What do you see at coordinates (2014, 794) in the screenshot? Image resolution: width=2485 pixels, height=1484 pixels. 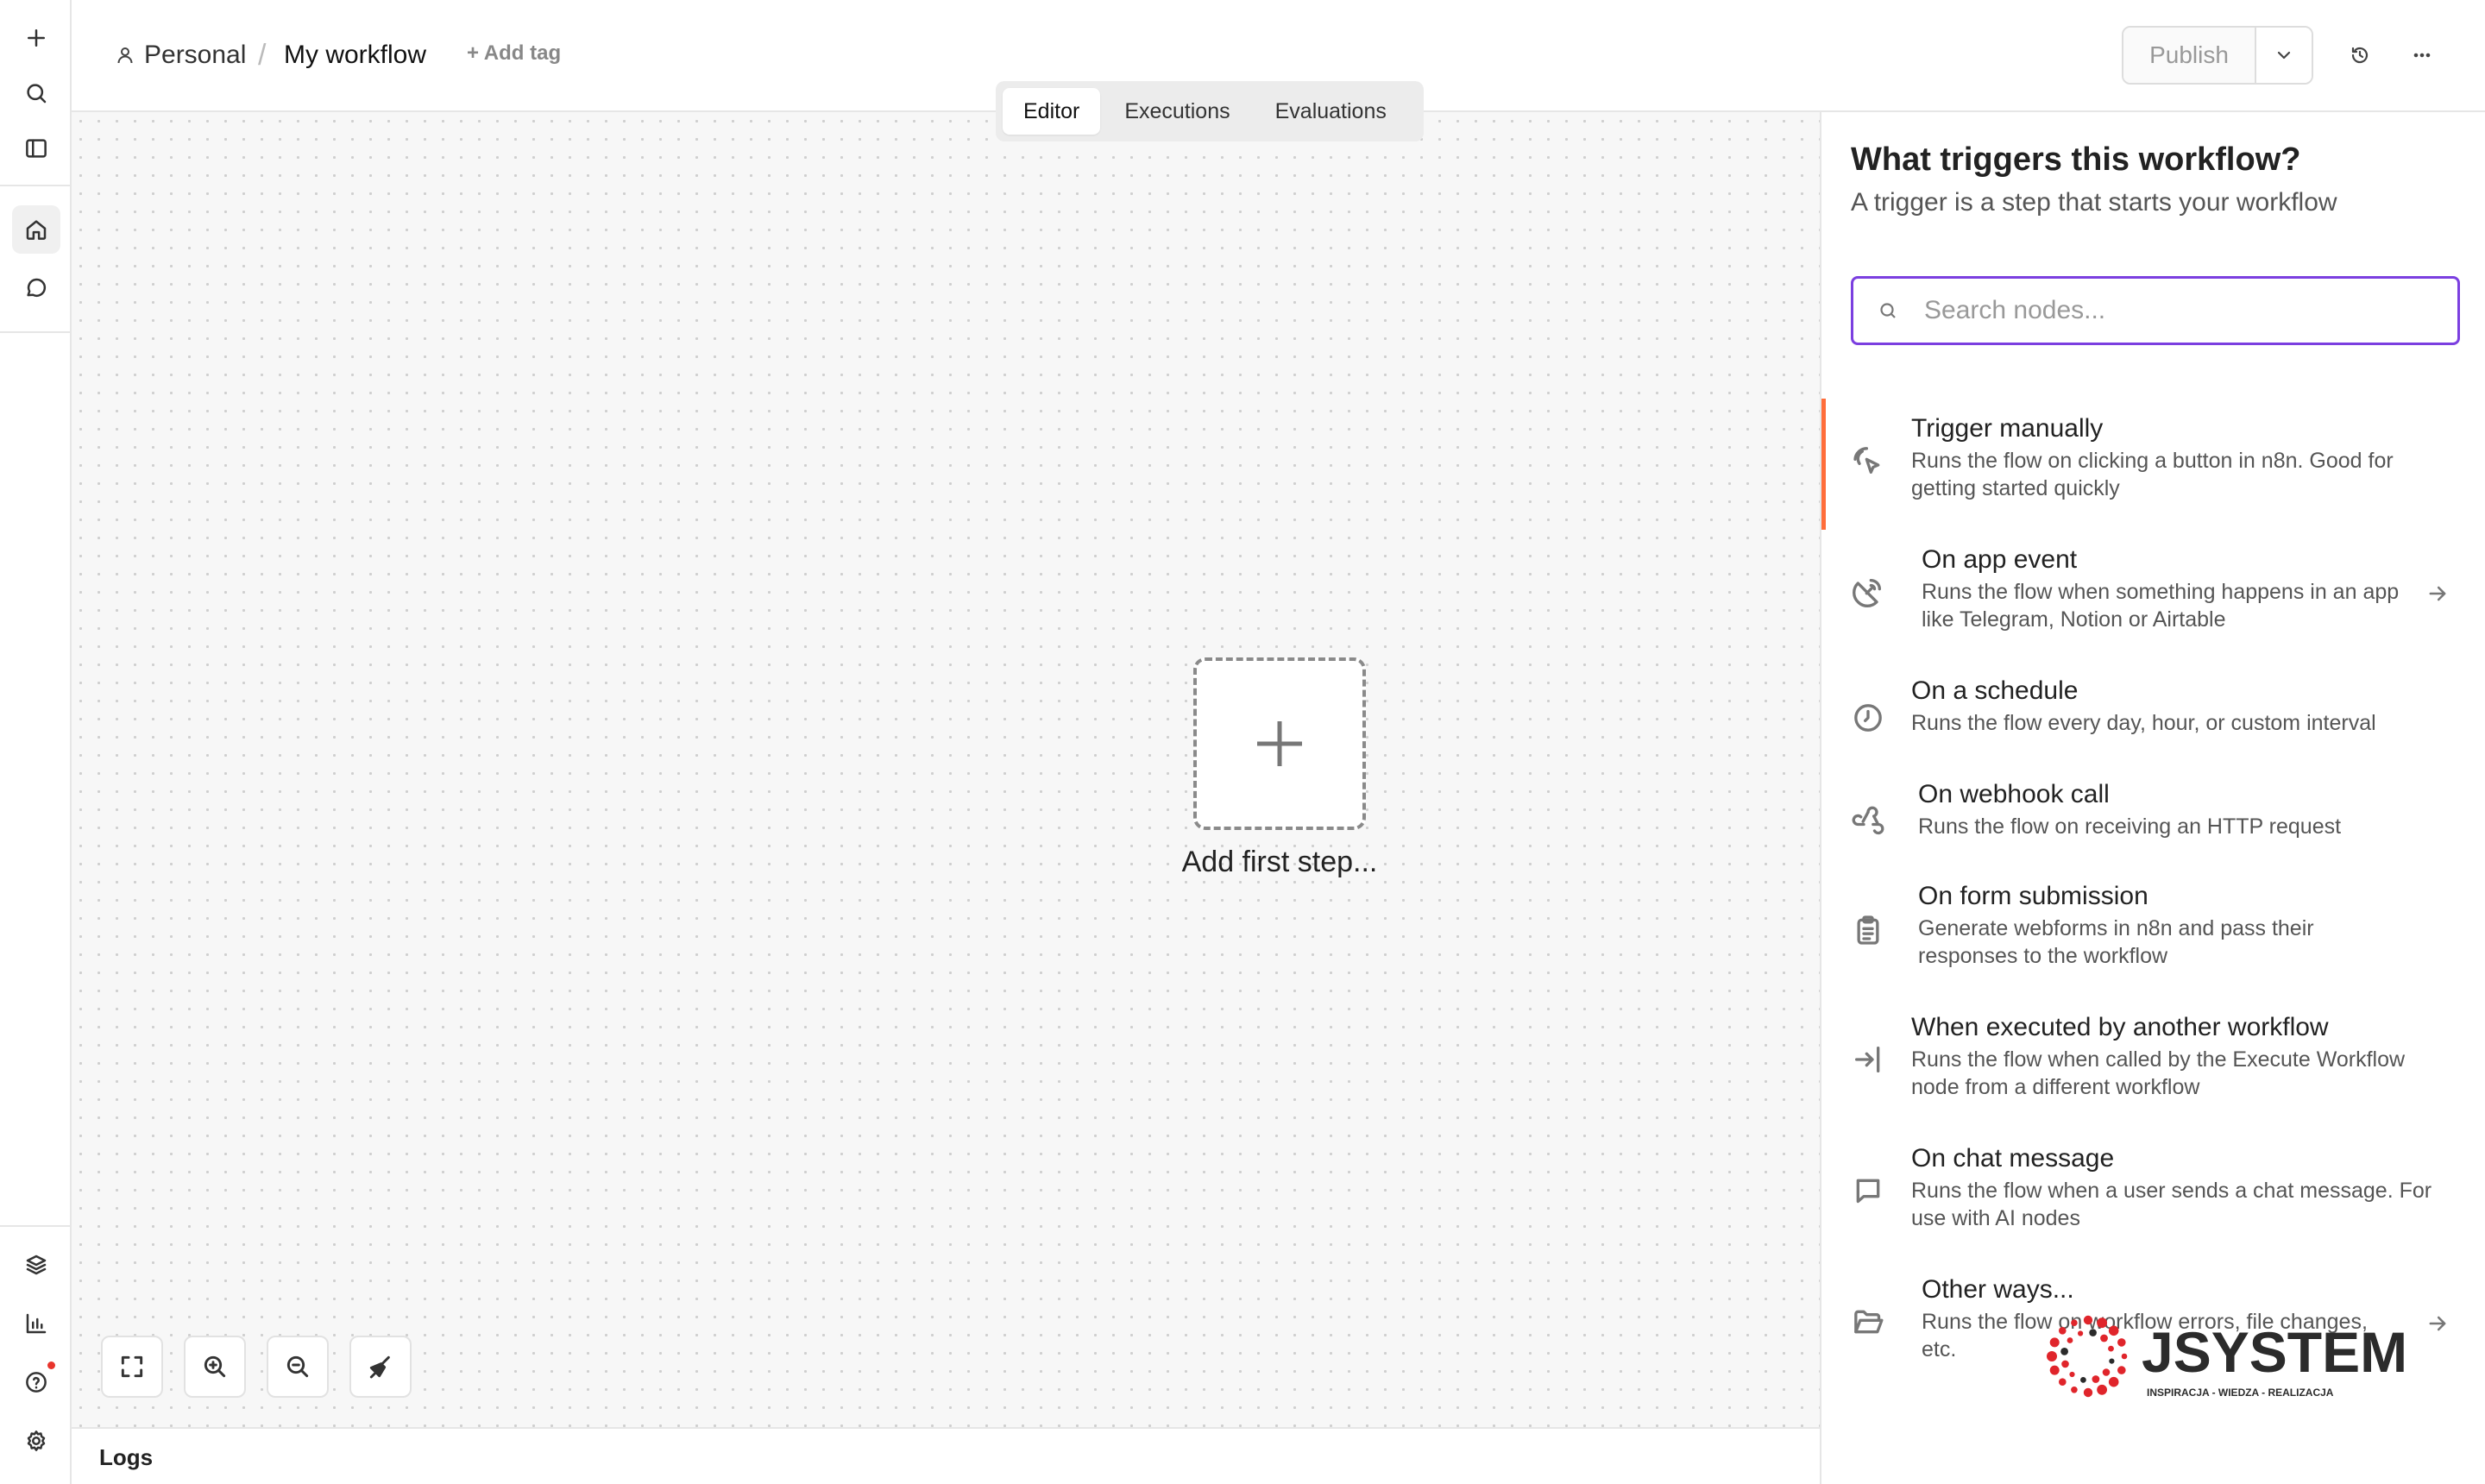 I see `trigger-item-title: On webhook call` at bounding box center [2014, 794].